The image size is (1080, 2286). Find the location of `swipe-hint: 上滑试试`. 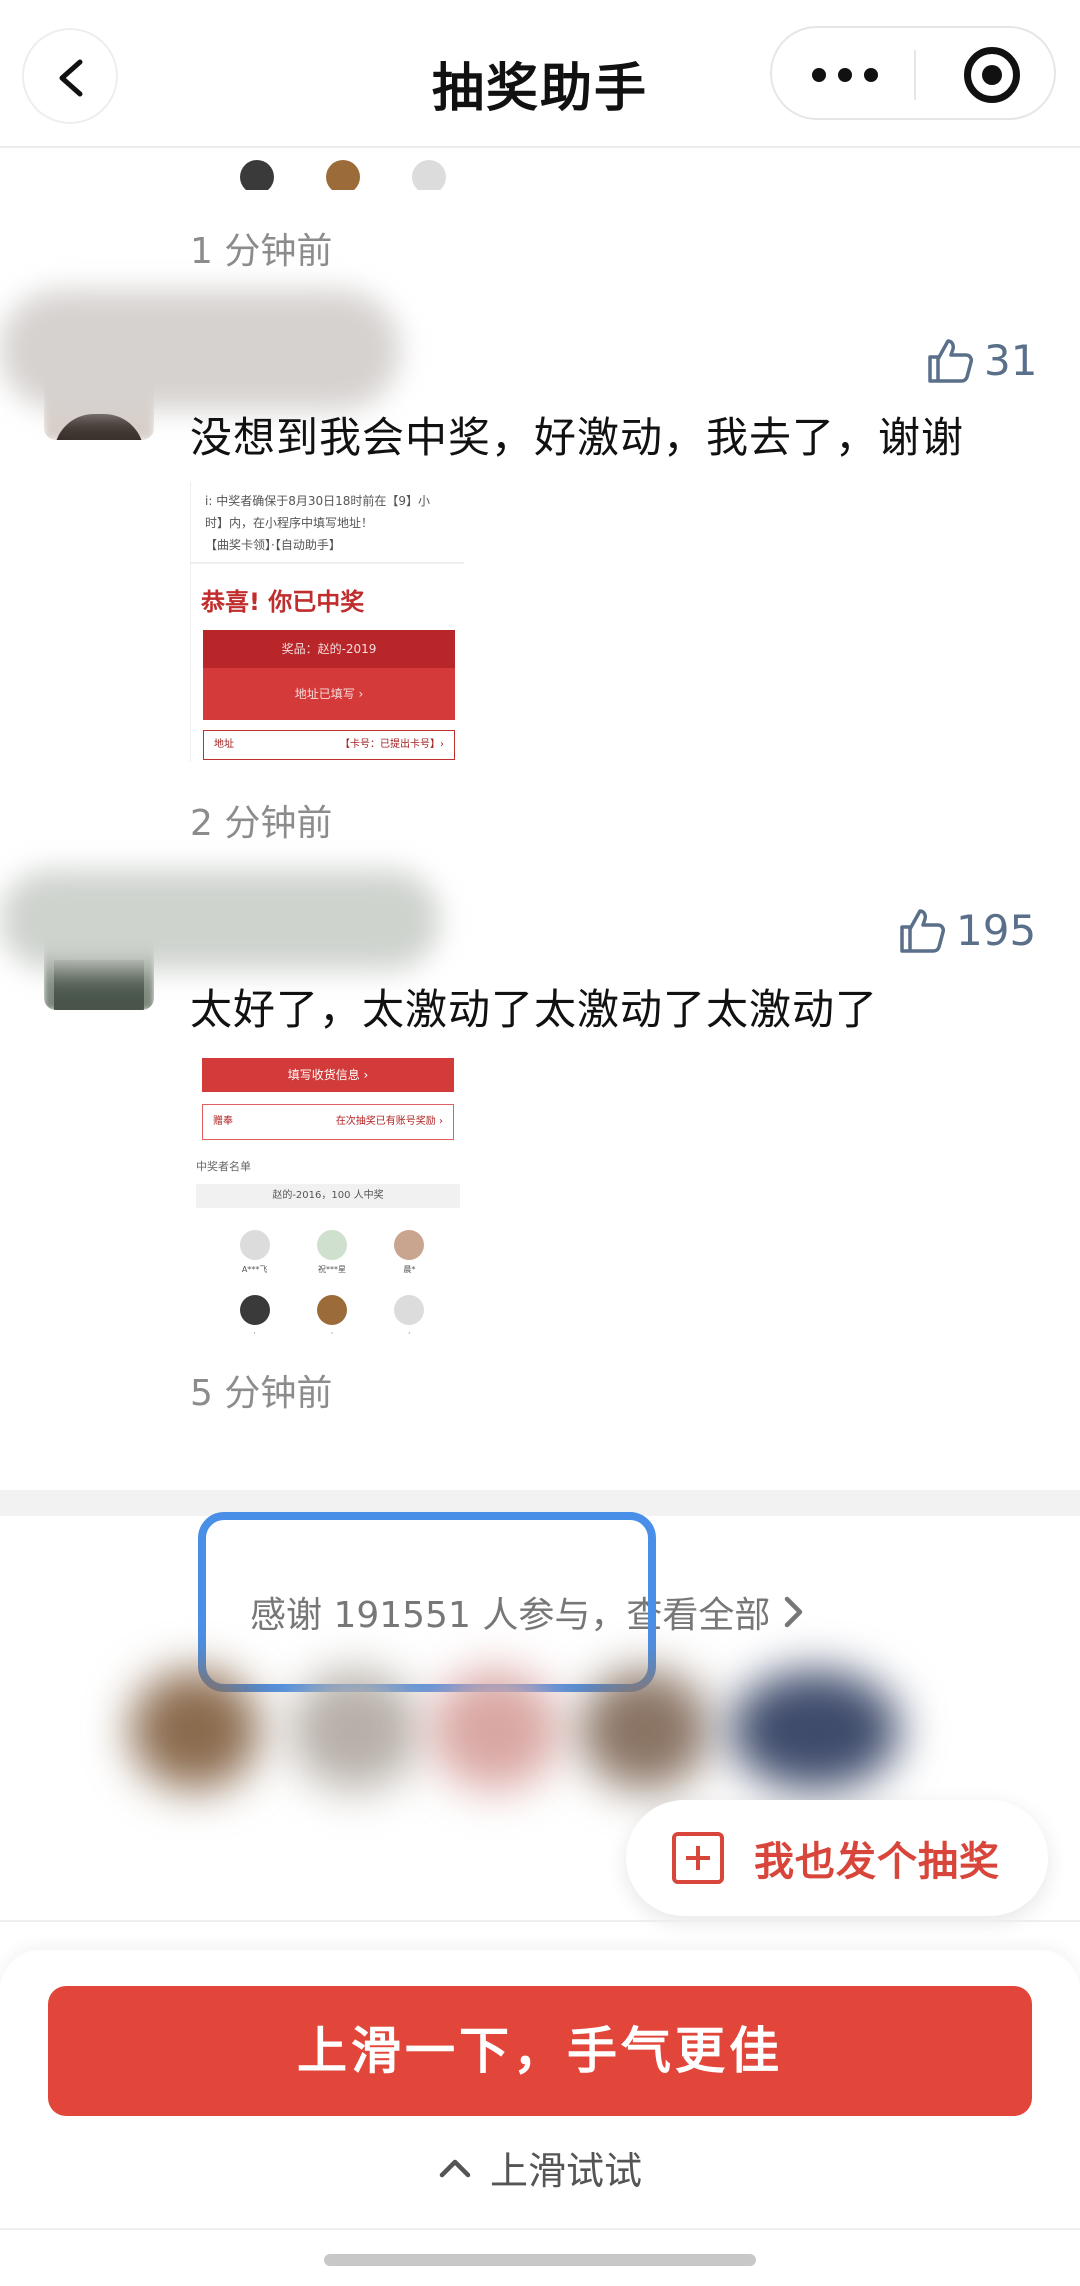

swipe-hint: 上滑试试 is located at coordinates (540, 2167).